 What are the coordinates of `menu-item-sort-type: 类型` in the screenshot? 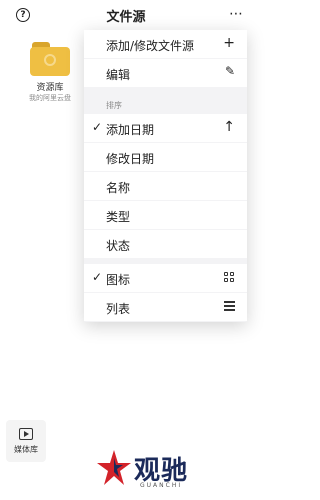 It's located at (165, 215).